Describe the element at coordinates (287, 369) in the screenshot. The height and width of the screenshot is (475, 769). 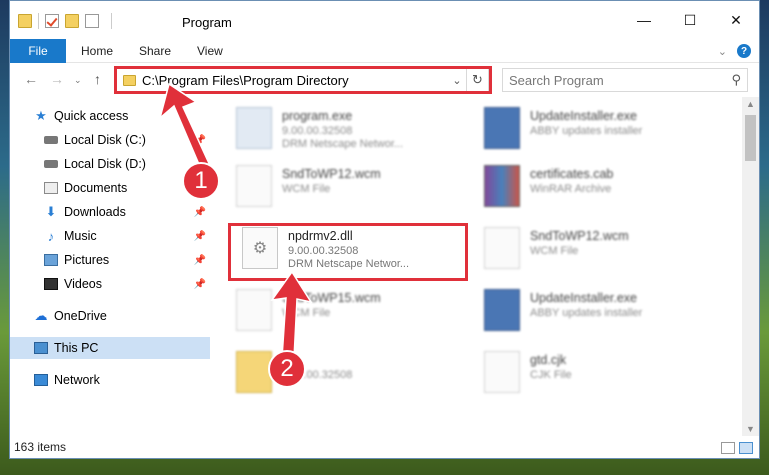
I see `step-2-callout: 2` at that location.